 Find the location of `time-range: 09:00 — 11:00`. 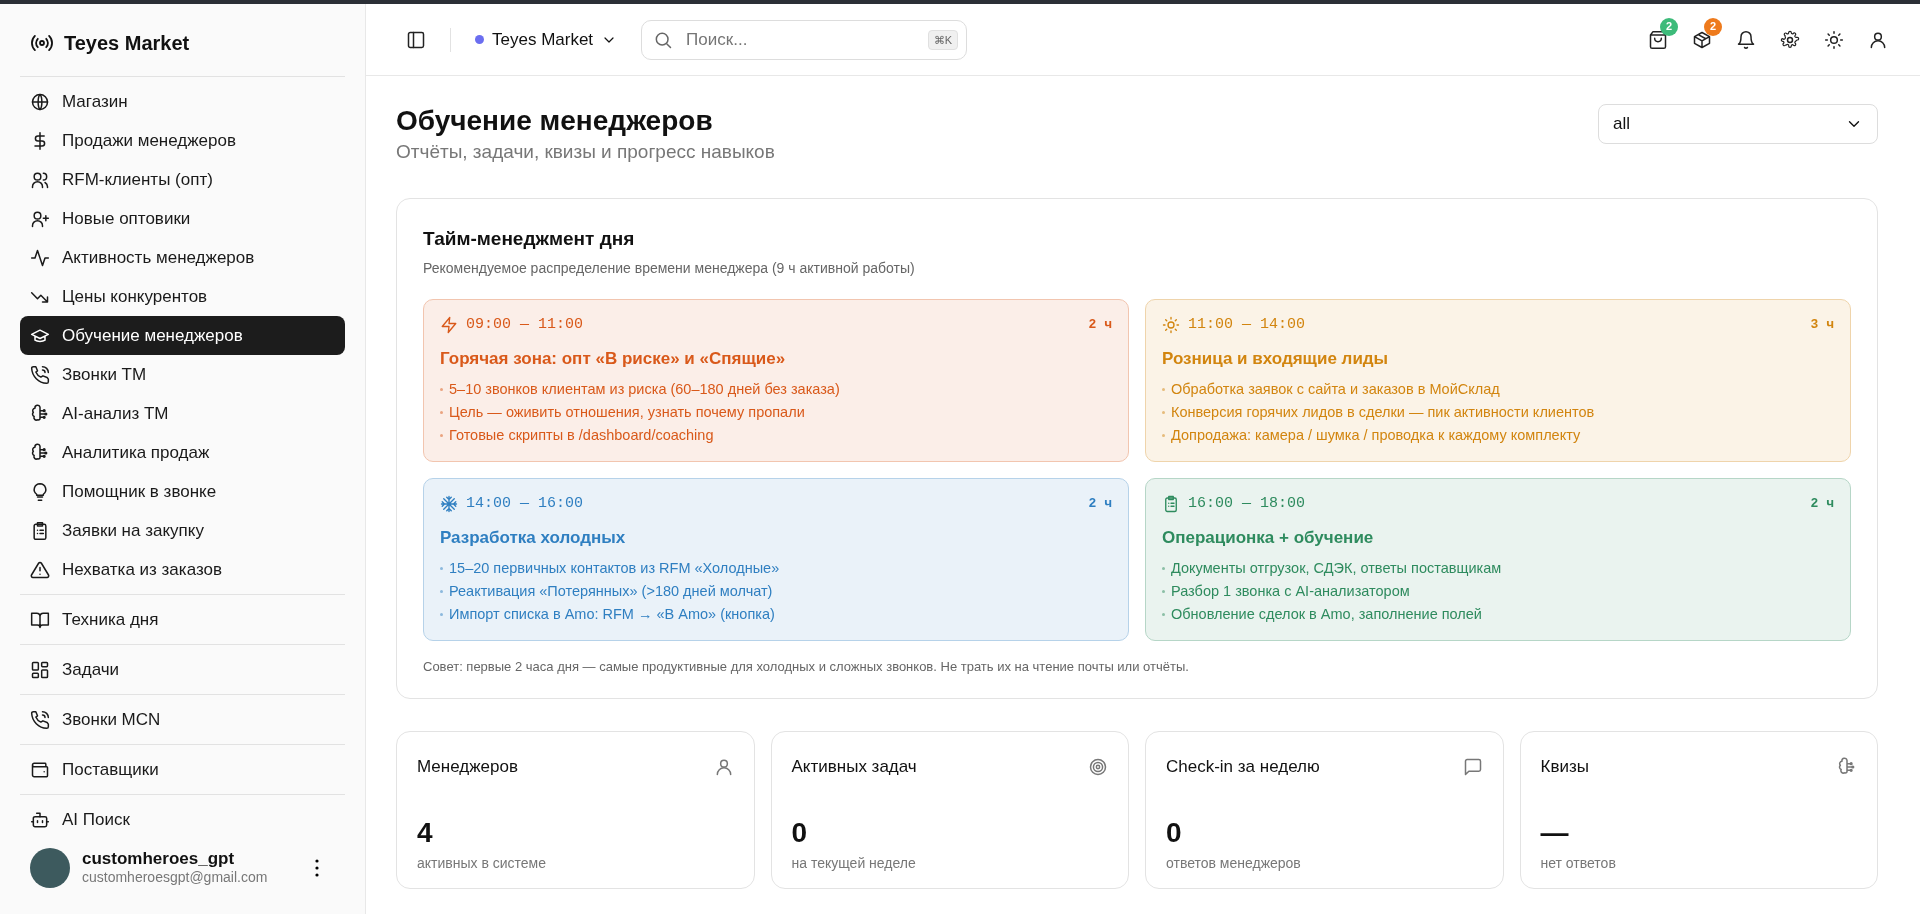

time-range: 09:00 — 11:00 is located at coordinates (525, 324).